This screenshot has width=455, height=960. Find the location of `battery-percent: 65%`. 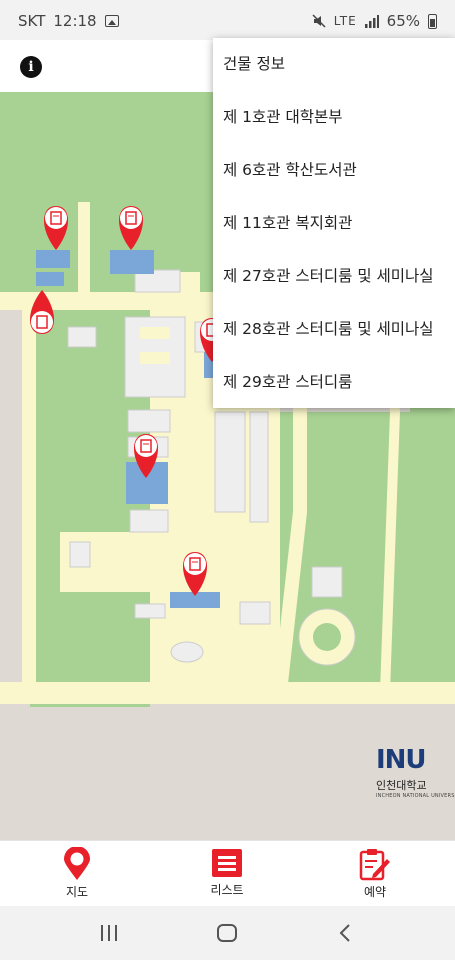

battery-percent: 65% is located at coordinates (403, 21).